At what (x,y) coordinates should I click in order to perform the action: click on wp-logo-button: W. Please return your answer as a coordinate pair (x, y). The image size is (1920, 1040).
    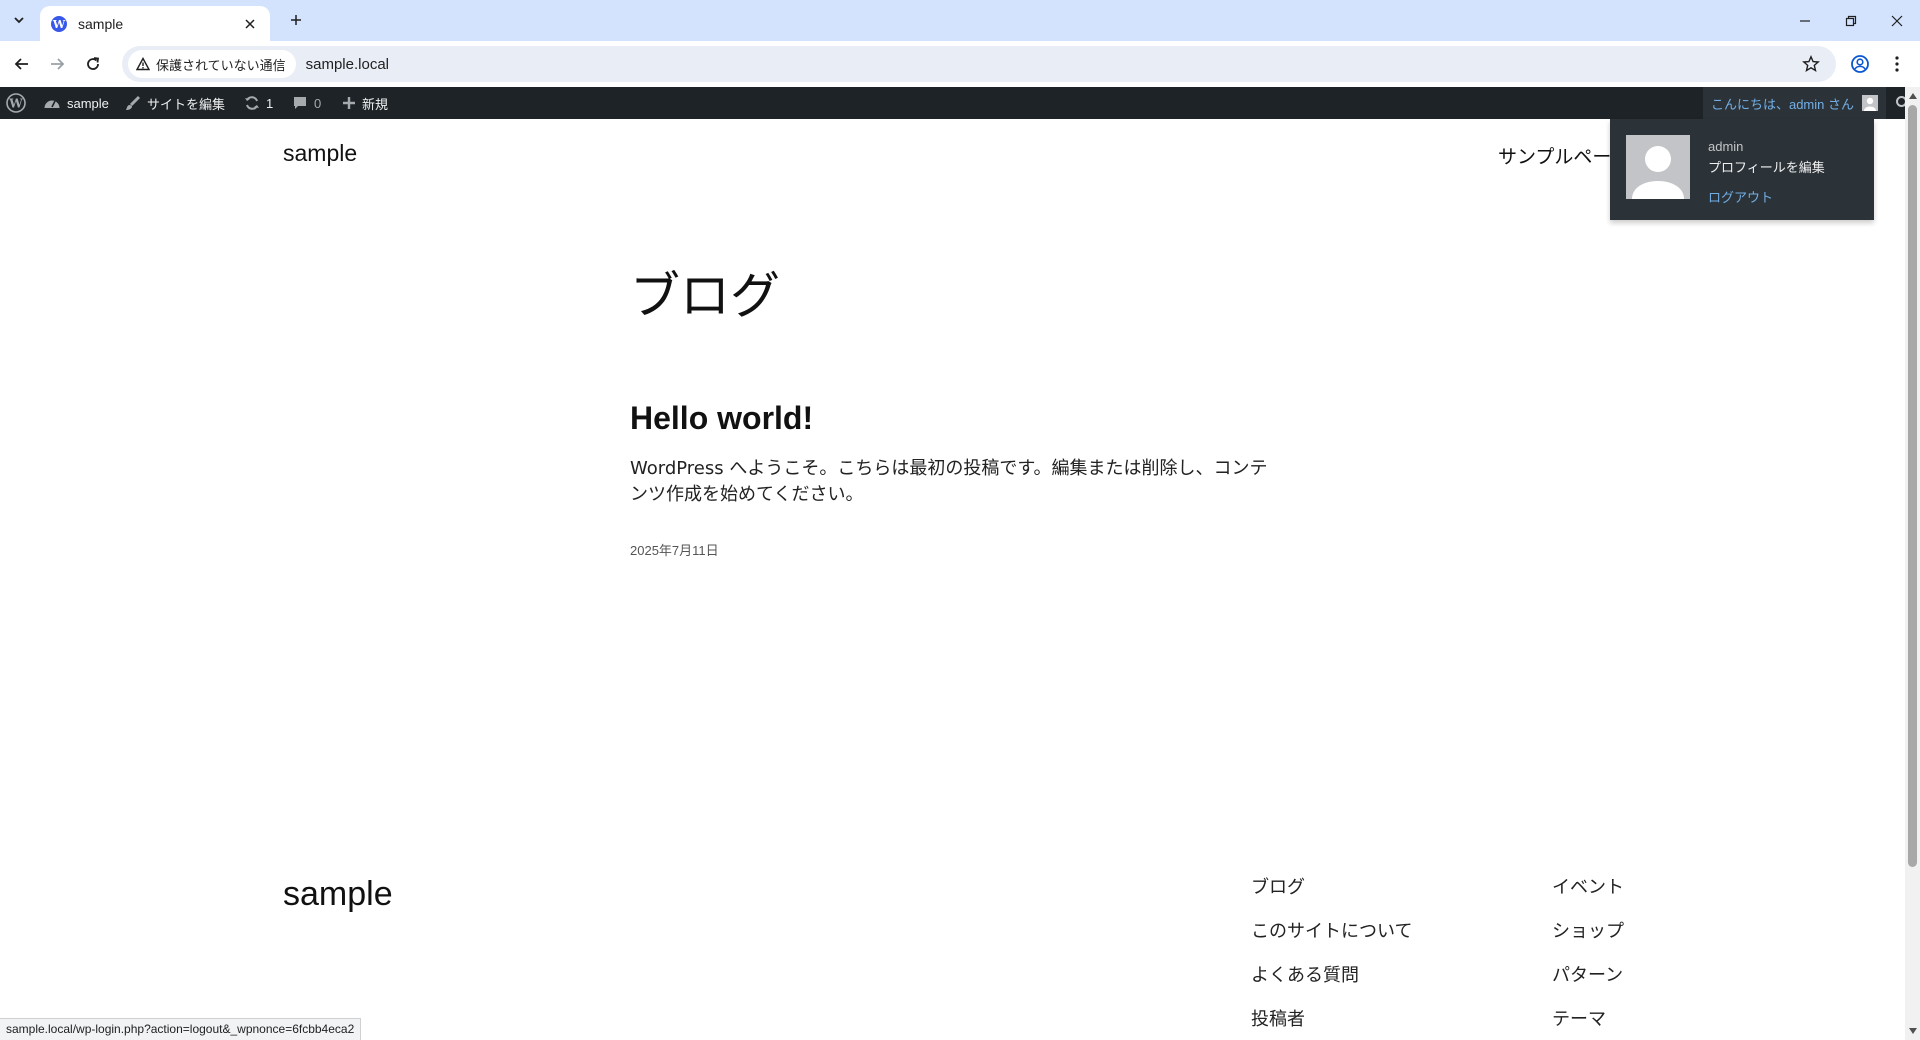
    Looking at the image, I should click on (19, 103).